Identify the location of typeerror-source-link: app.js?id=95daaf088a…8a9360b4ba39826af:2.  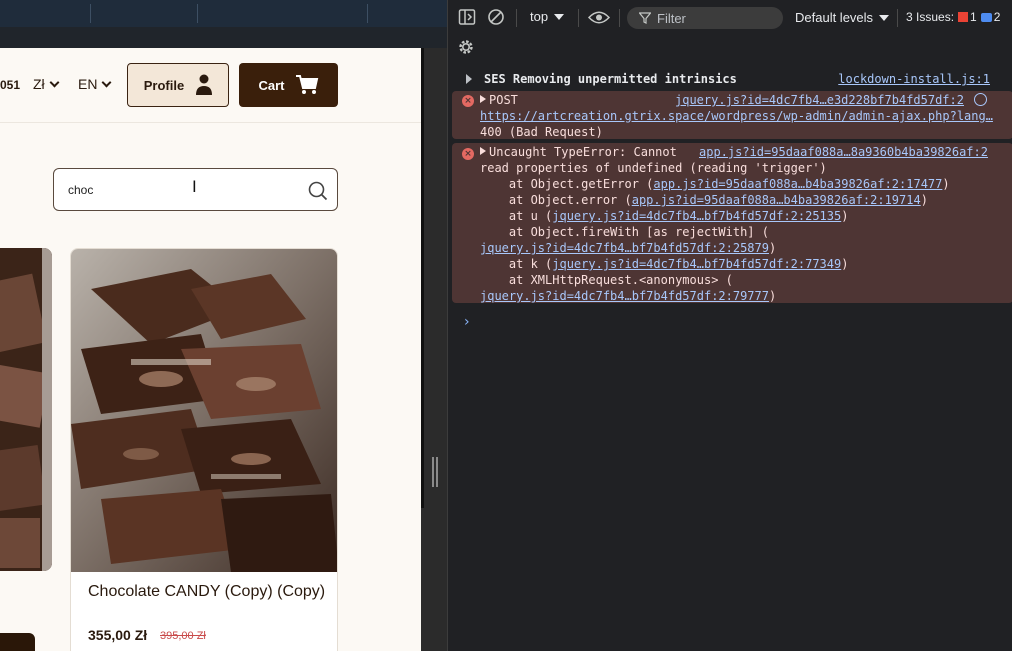
(843, 152).